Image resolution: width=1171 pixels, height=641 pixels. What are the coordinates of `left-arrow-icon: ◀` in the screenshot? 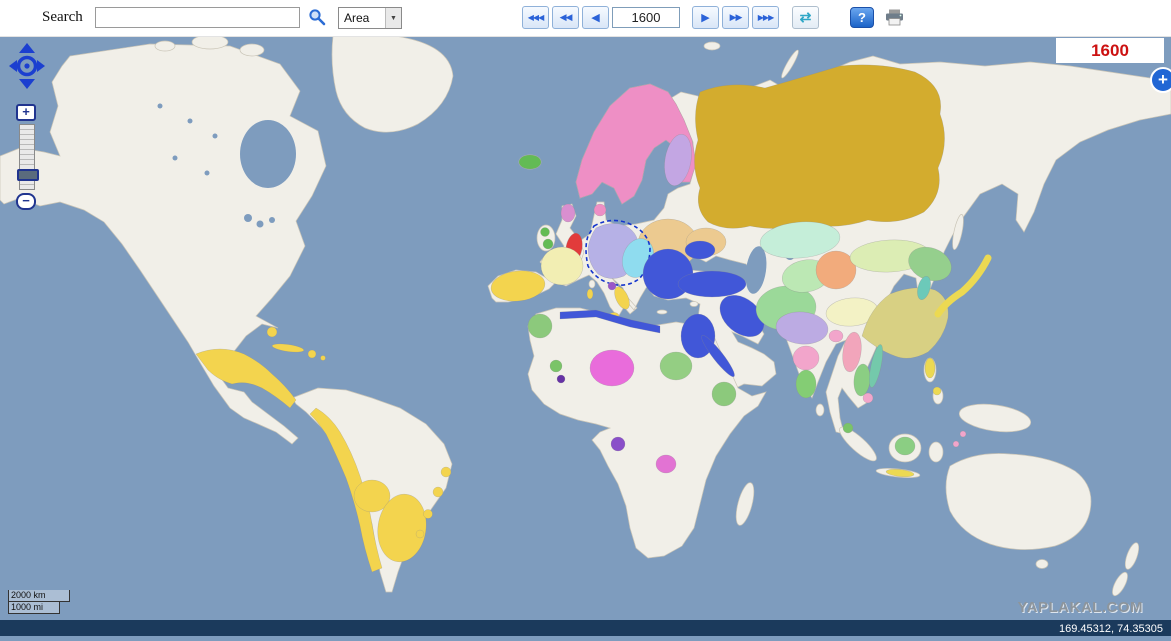 It's located at (595, 18).